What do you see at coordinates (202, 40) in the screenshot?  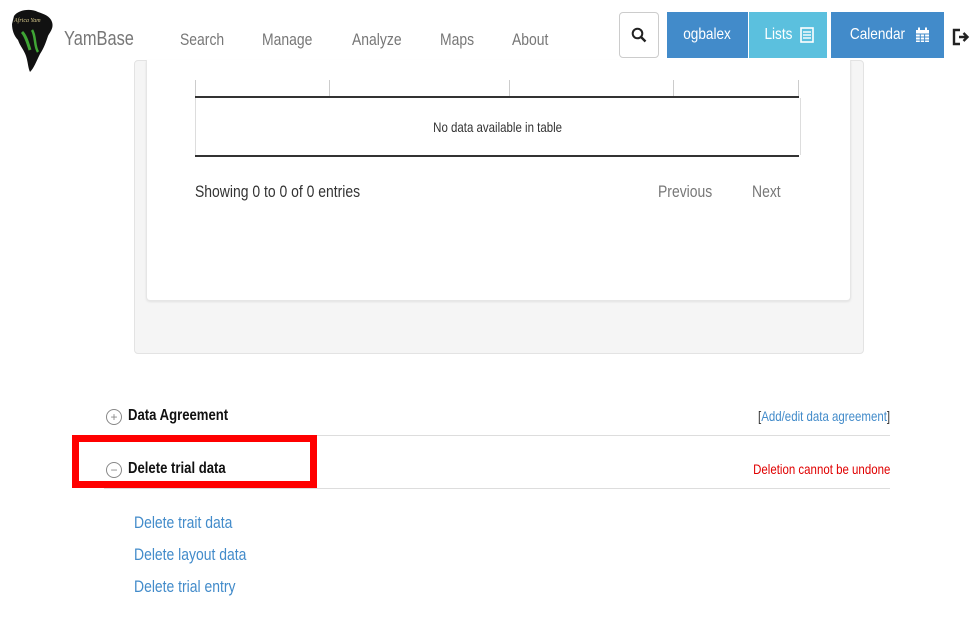 I see `nav-search: Search` at bounding box center [202, 40].